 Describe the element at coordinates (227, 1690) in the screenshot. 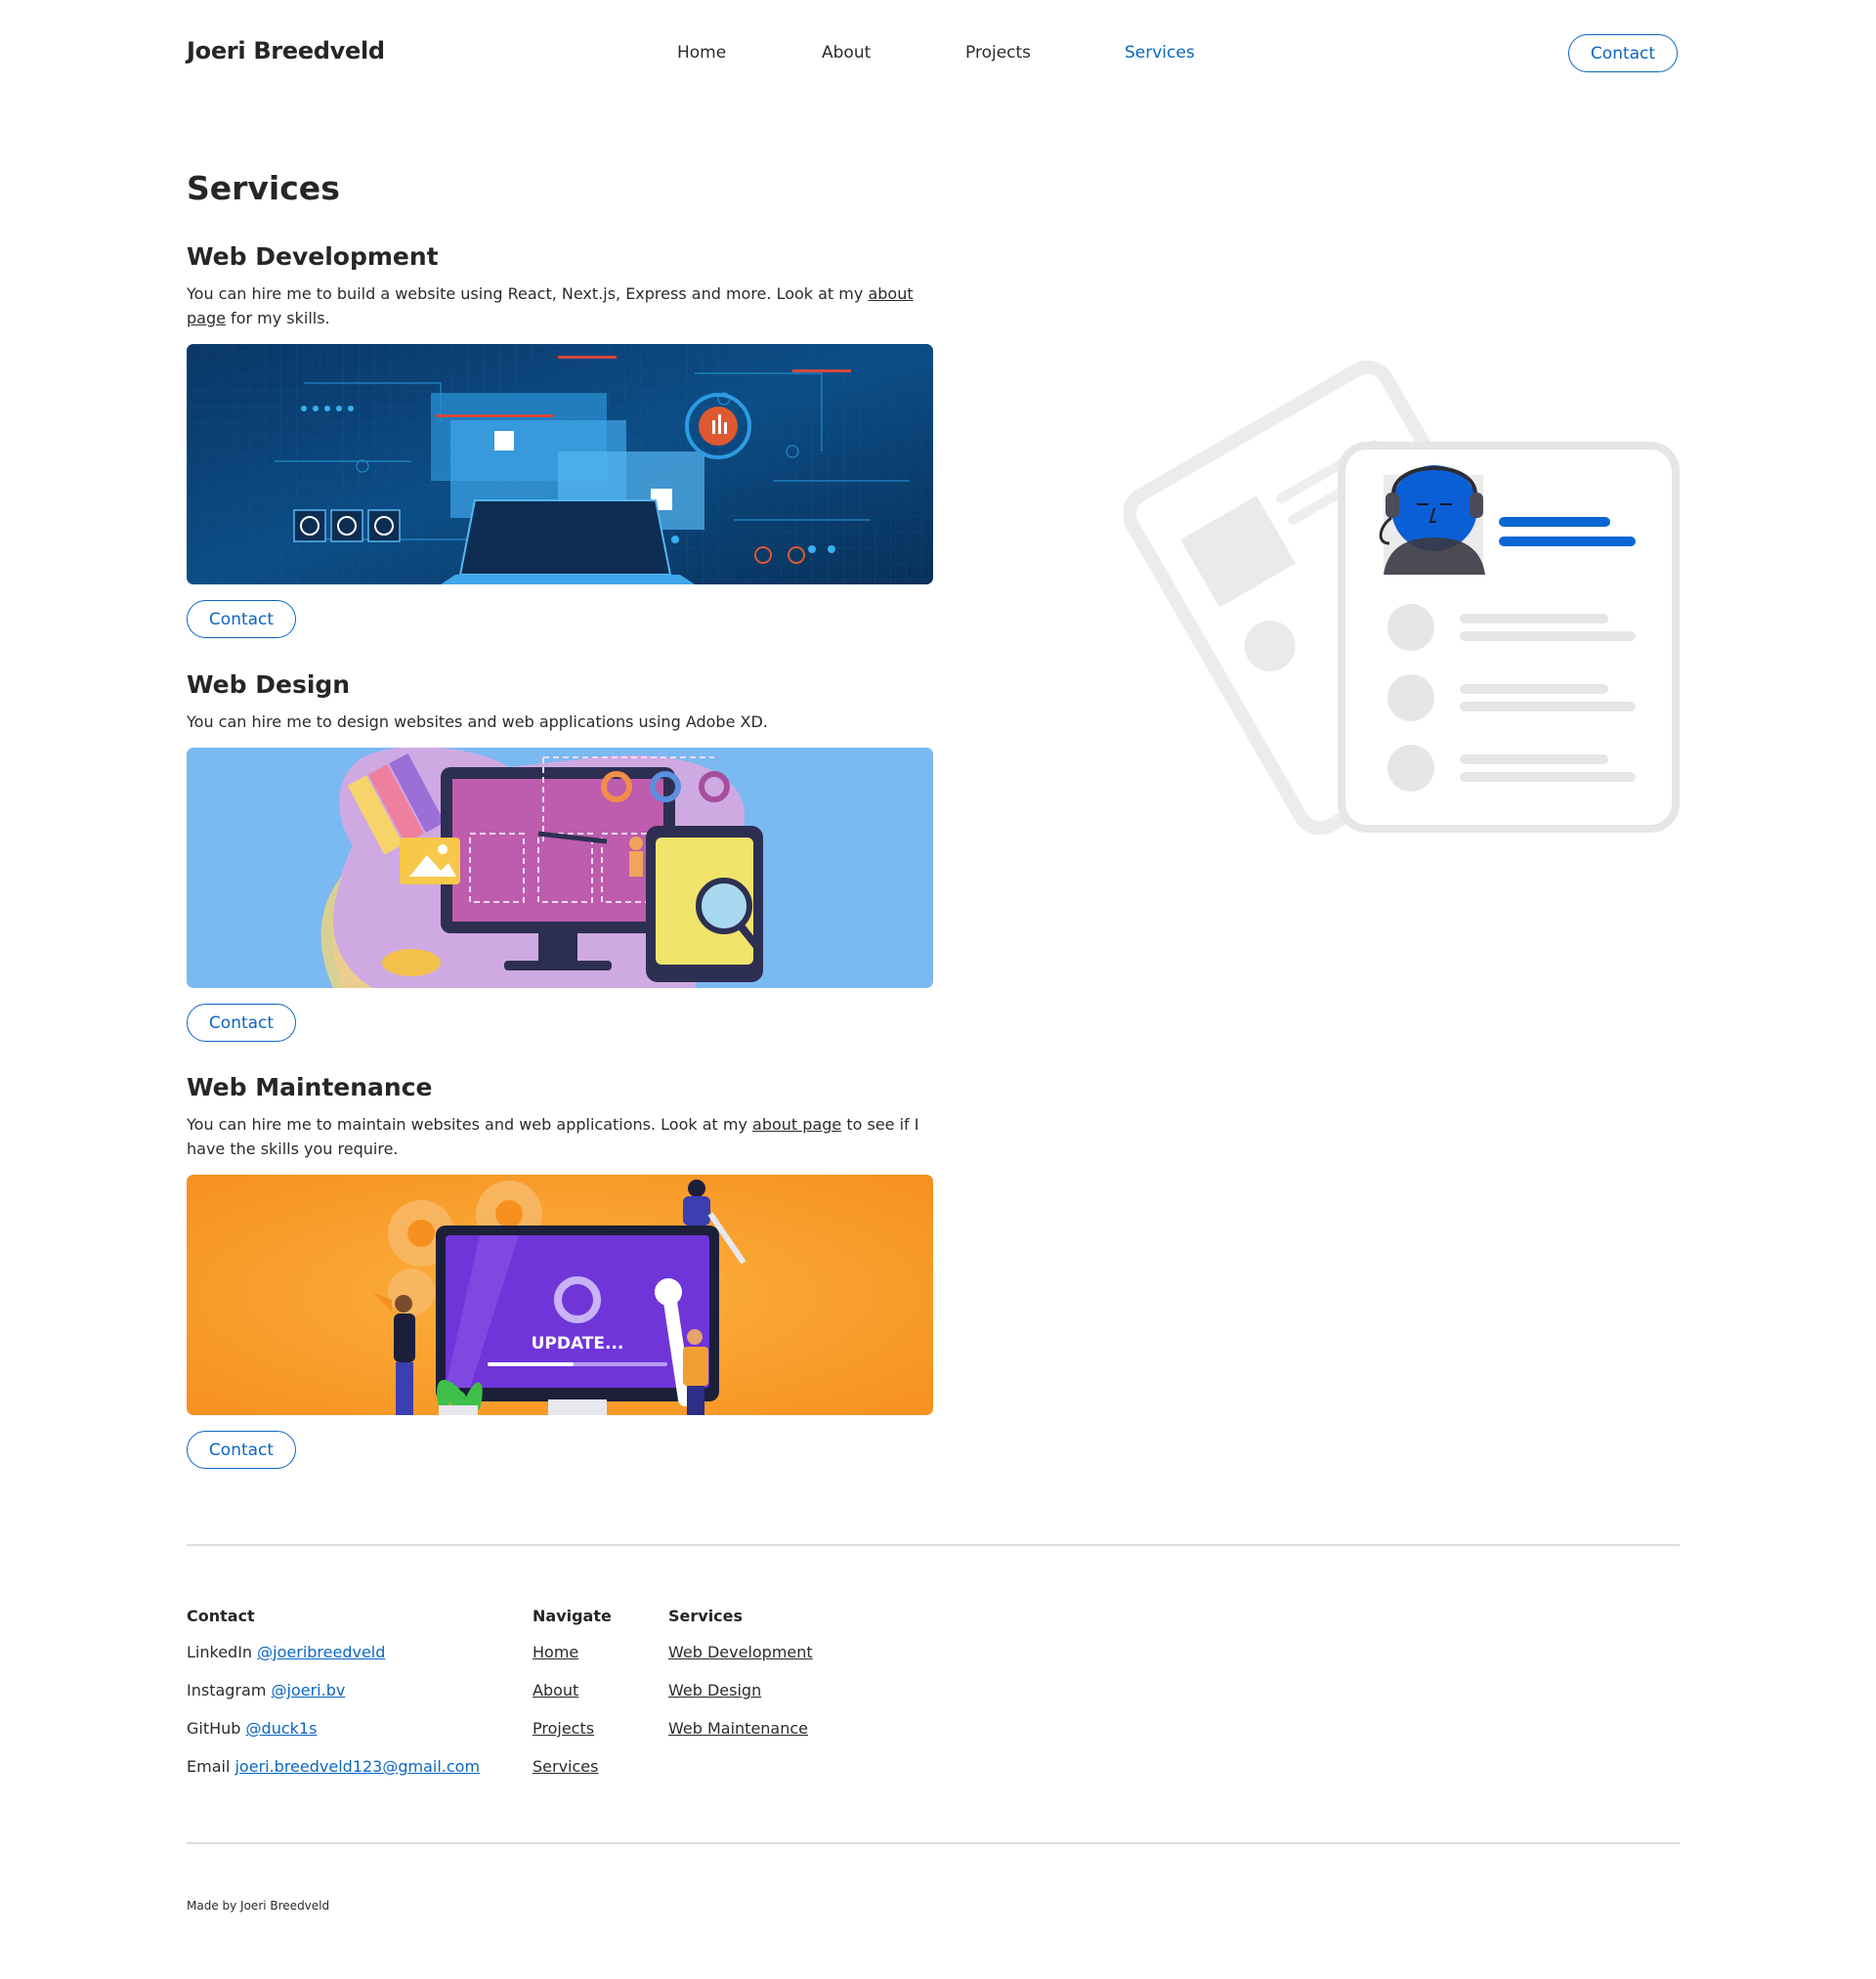

I see `instagram-label: Instagram` at that location.